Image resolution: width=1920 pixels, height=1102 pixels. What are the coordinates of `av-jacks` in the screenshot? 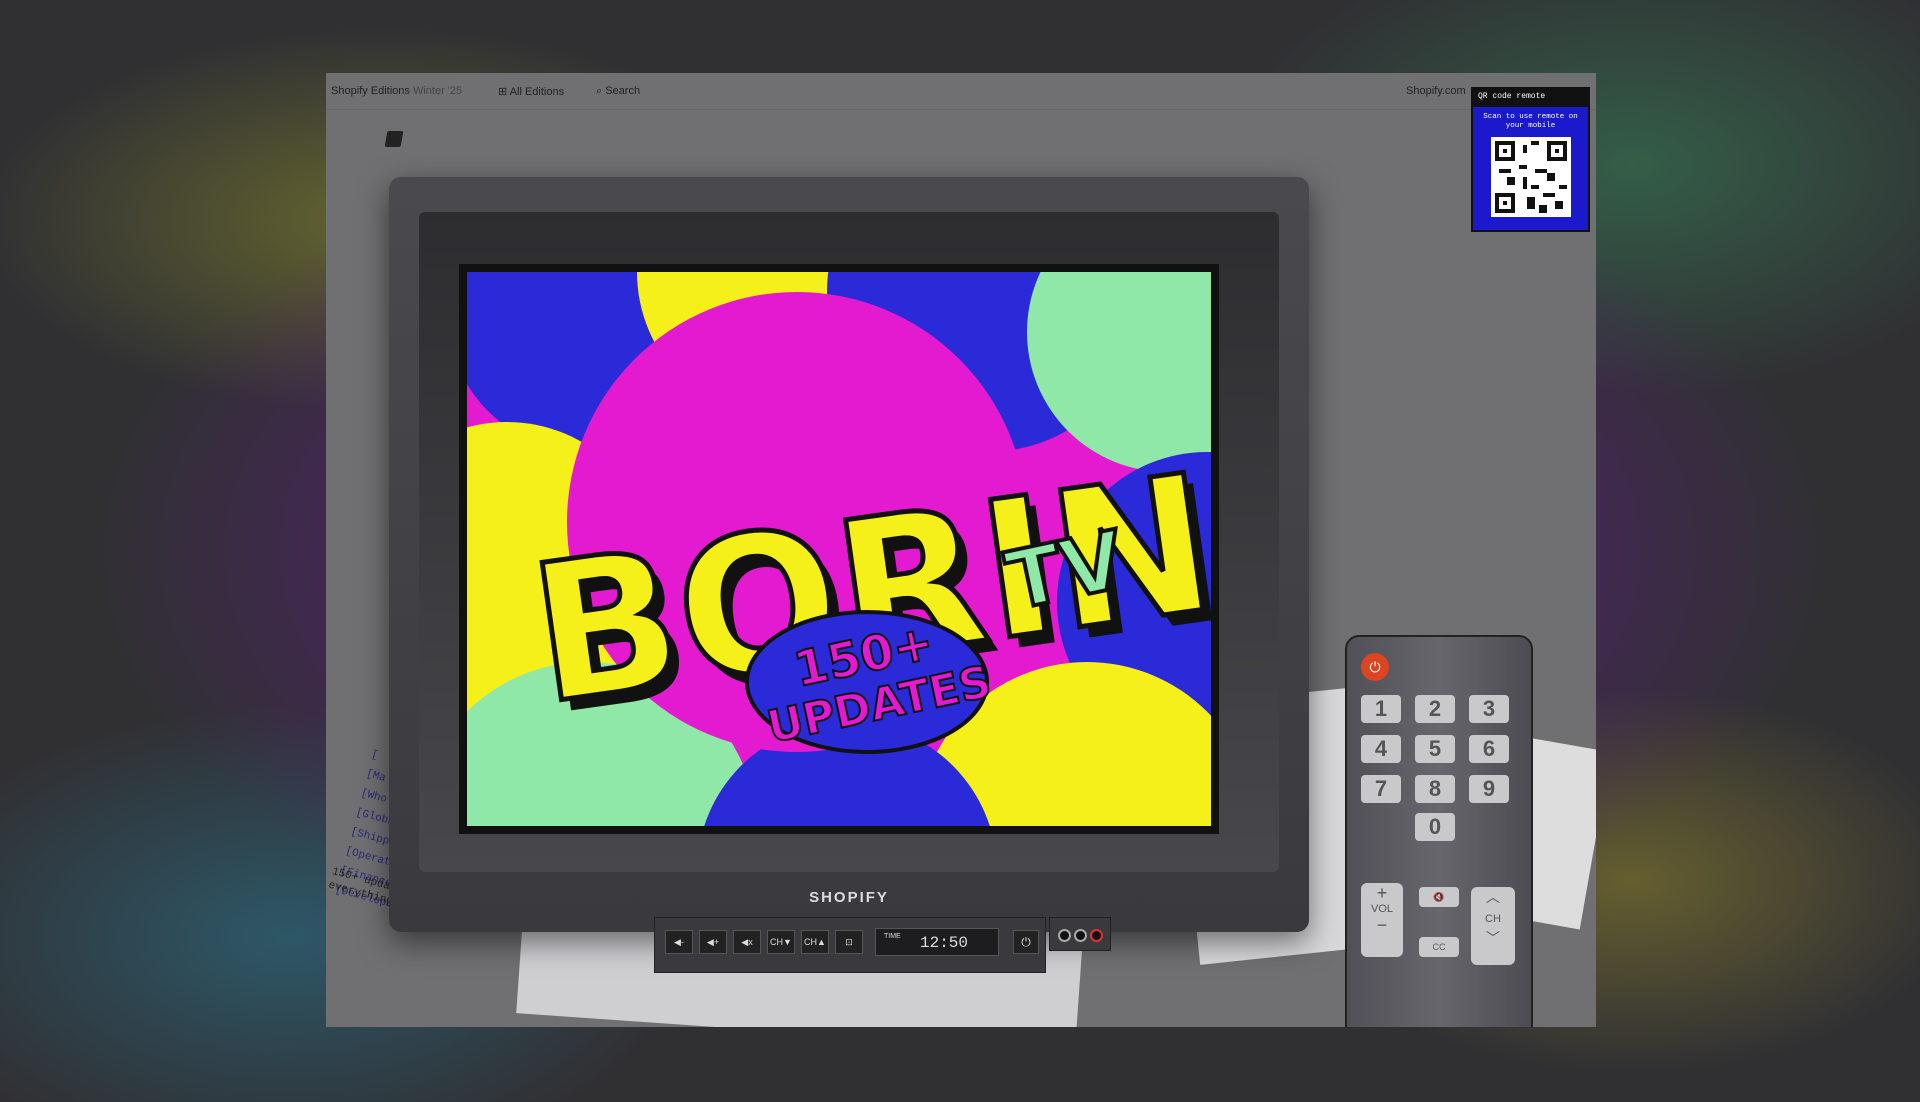 It's located at (1080, 934).